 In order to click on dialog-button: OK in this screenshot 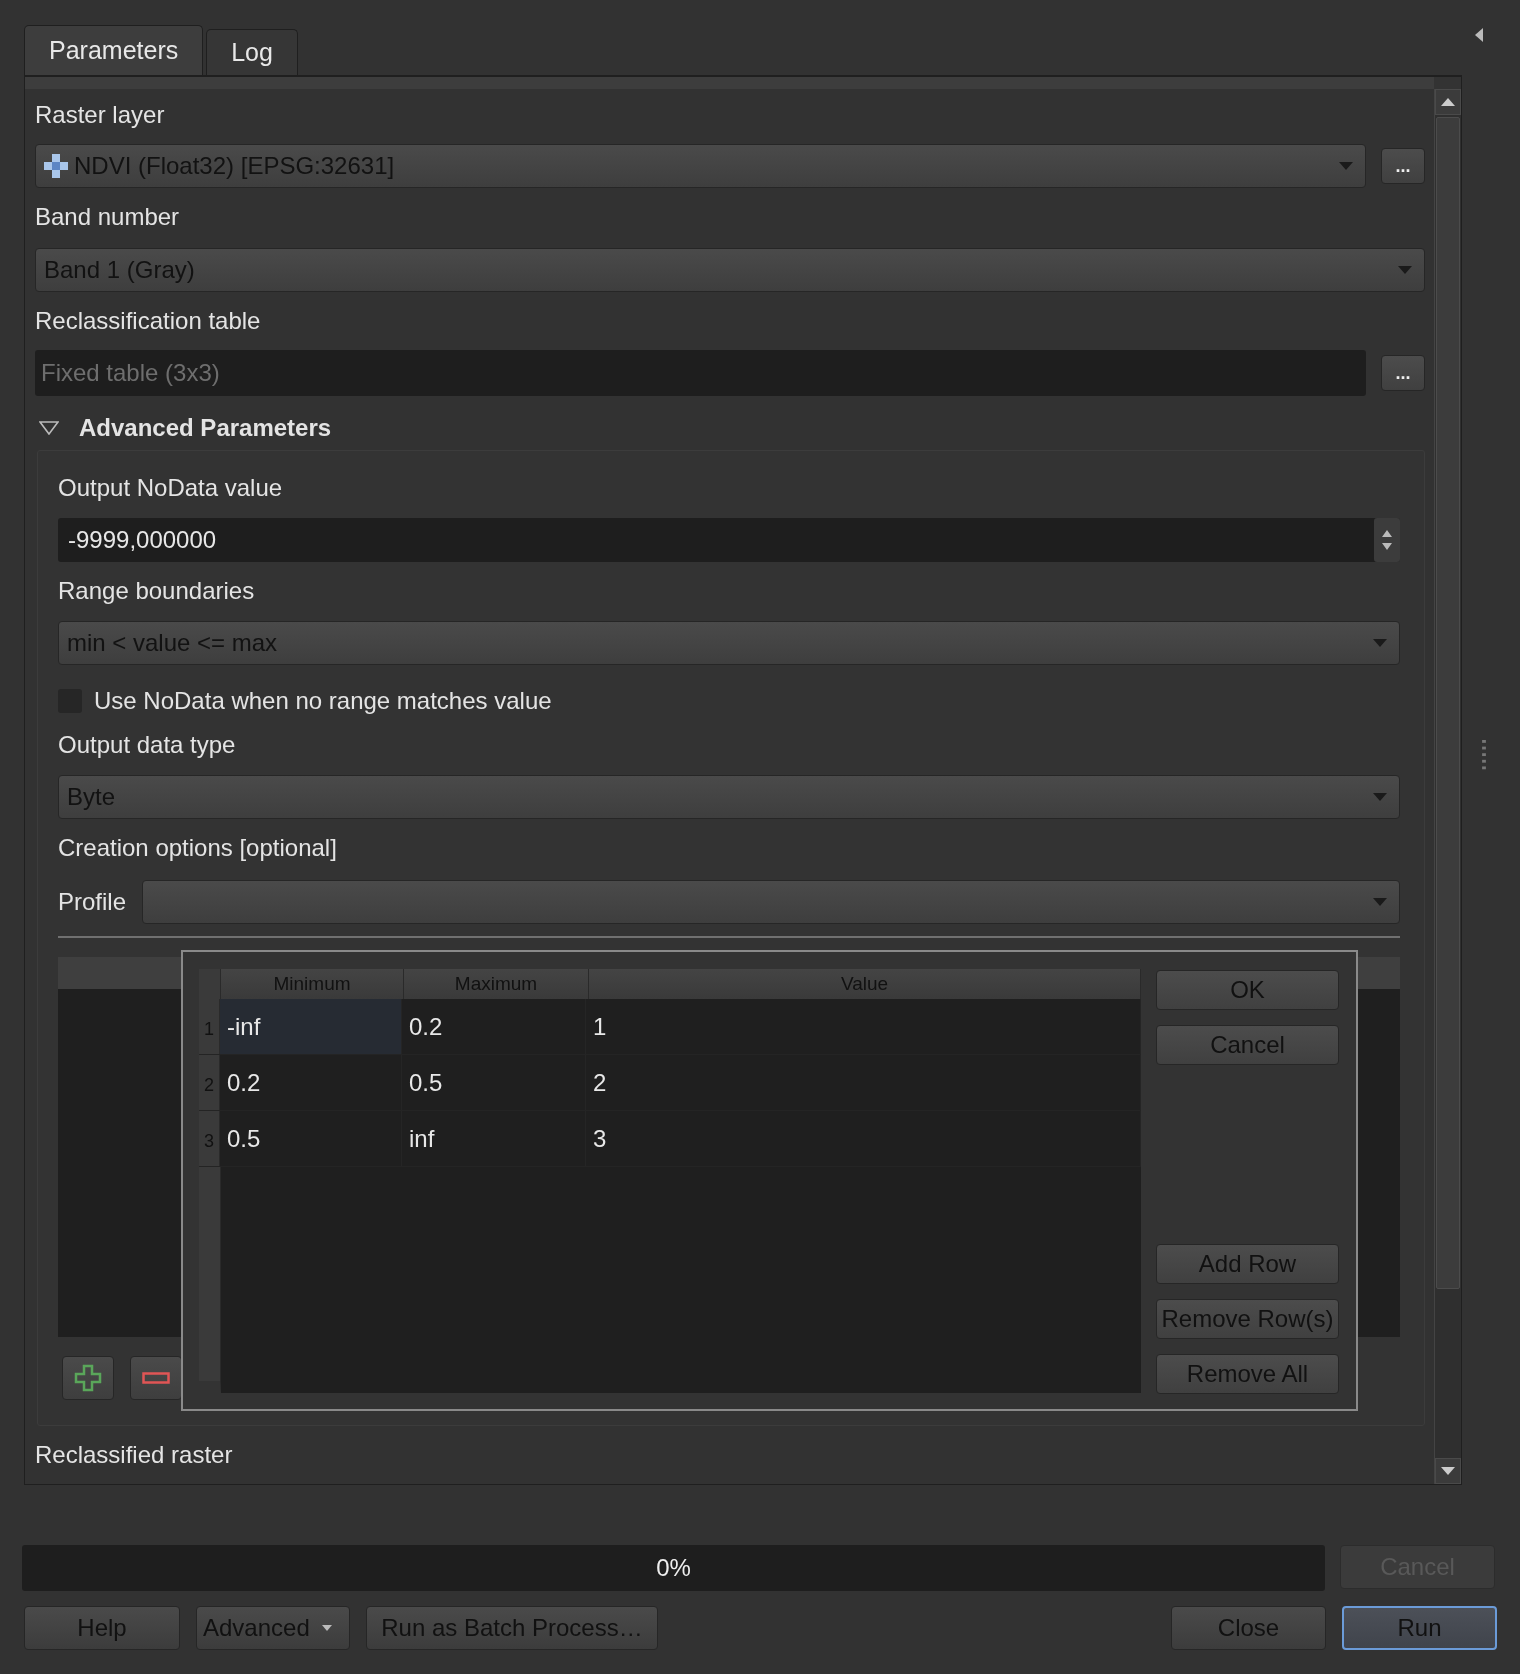, I will do `click(1247, 990)`.